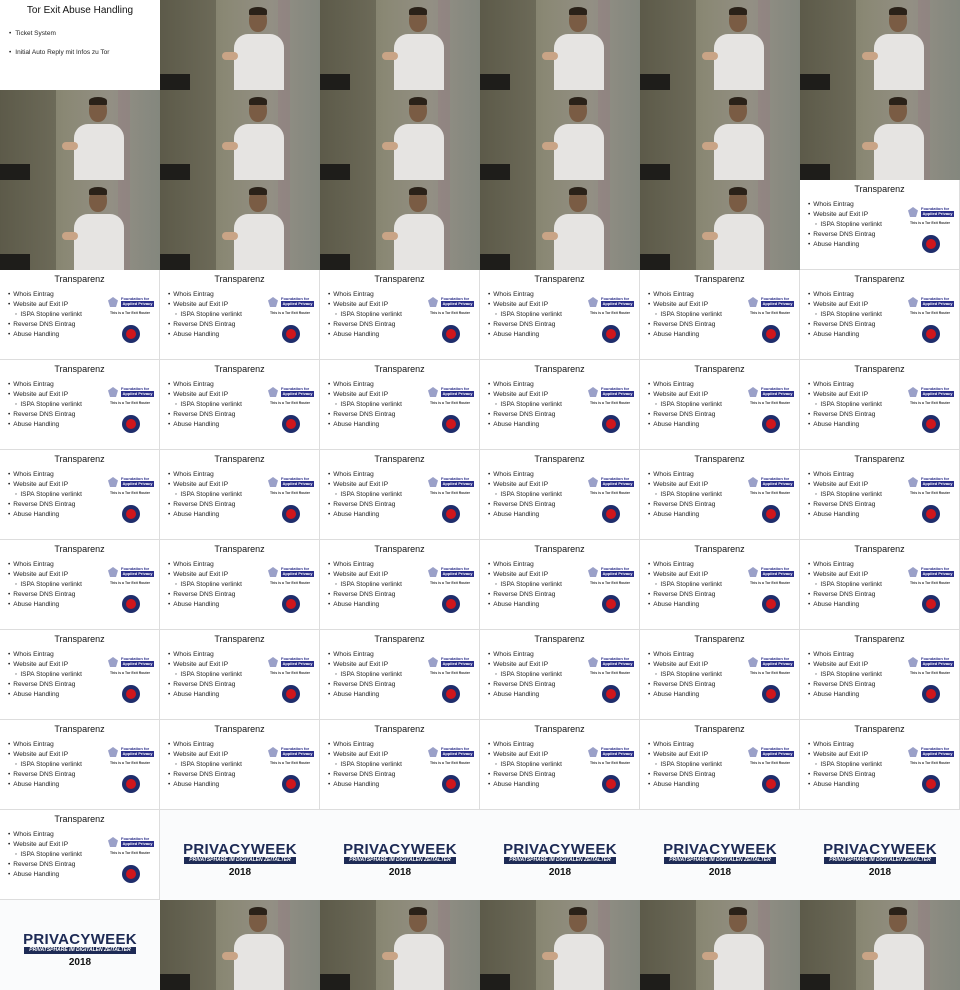 This screenshot has height=990, width=960. What do you see at coordinates (719, 459) in the screenshot?
I see `slide-title: Transparenz` at bounding box center [719, 459].